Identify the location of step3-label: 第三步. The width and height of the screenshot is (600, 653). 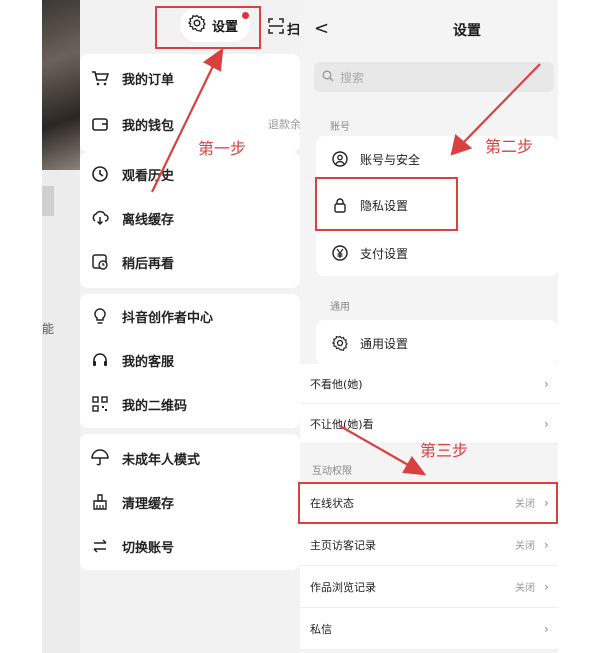
(444, 450).